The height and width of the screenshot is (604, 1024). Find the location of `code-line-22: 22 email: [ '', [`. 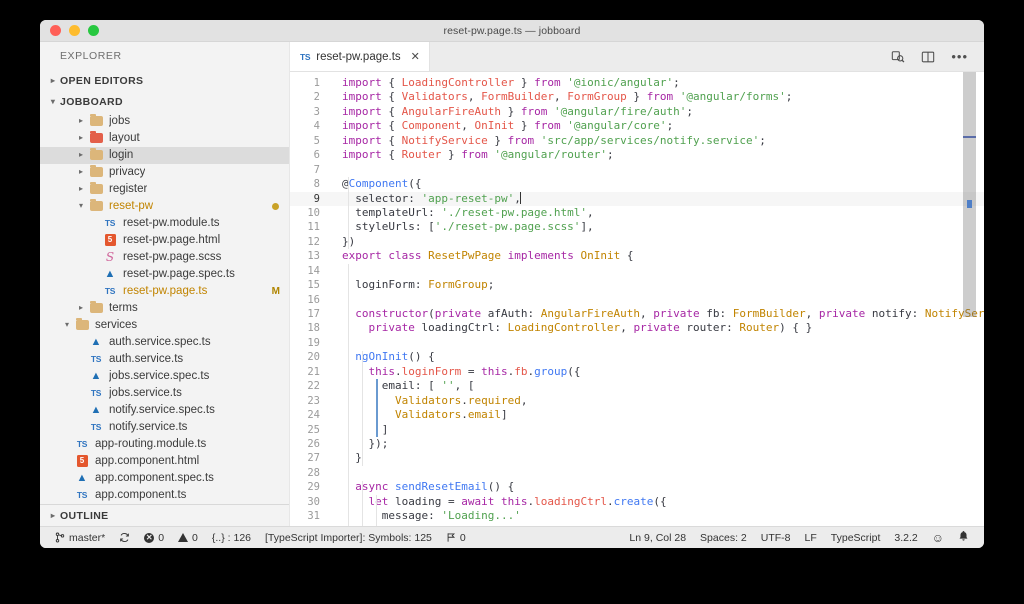

code-line-22: 22 email: [ '', [ is located at coordinates (637, 386).